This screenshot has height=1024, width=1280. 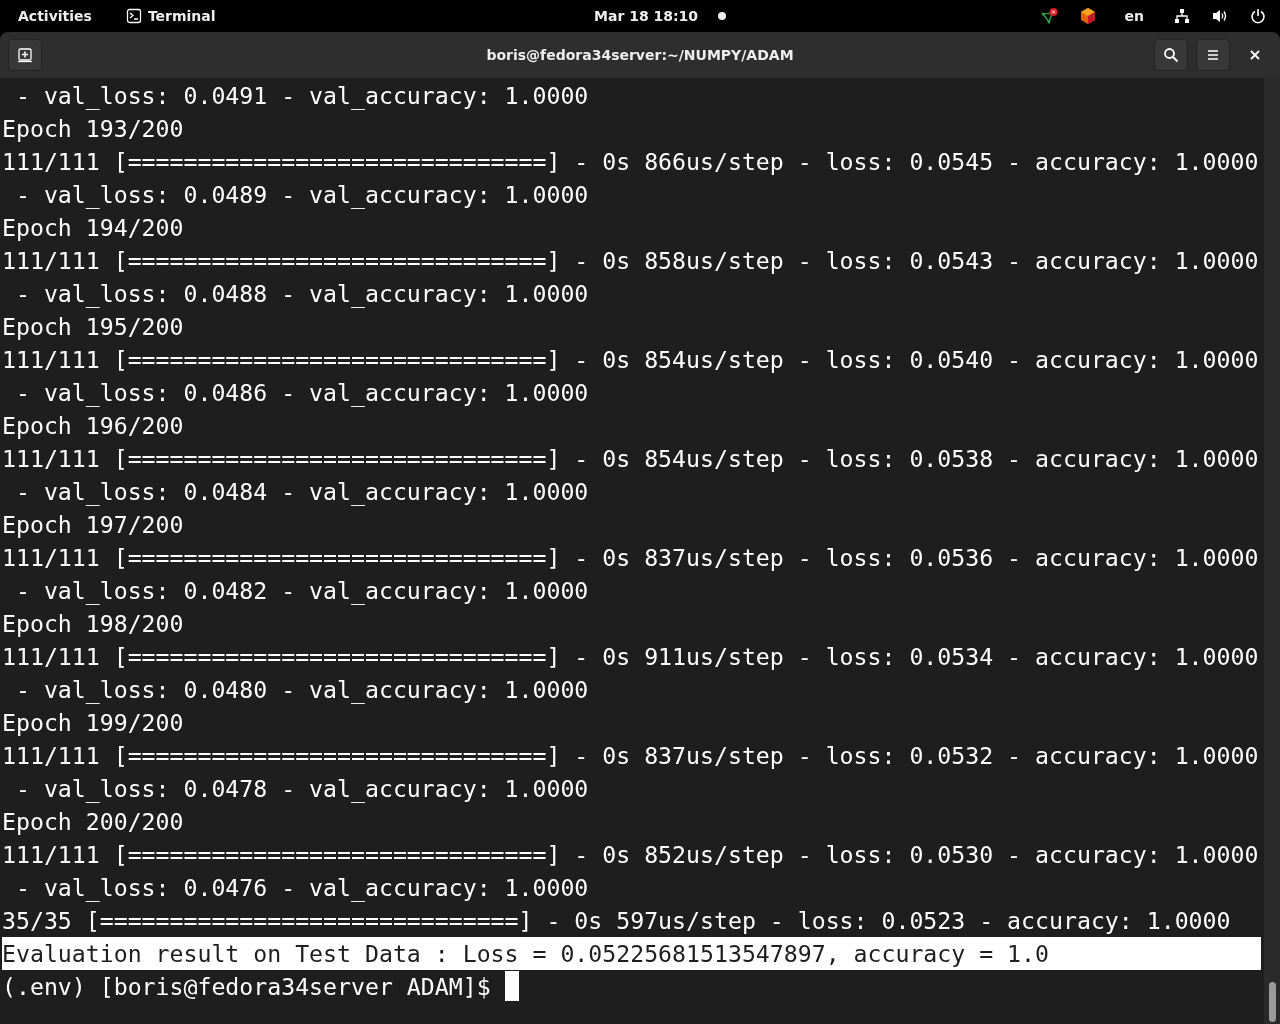 I want to click on cube-icon, so click(x=1087, y=16).